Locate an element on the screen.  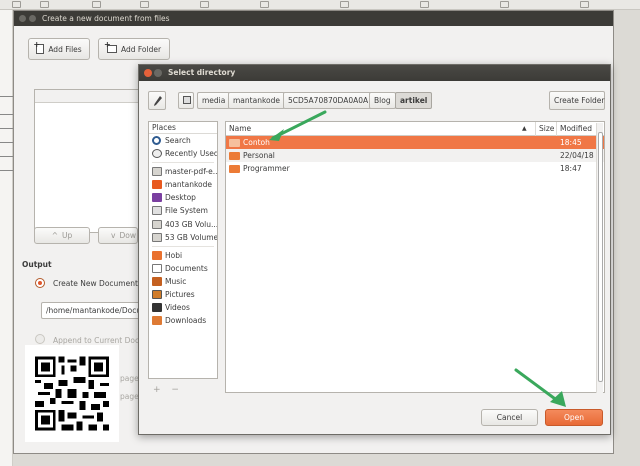
place-item: Downloads is located at coordinates (183, 320).